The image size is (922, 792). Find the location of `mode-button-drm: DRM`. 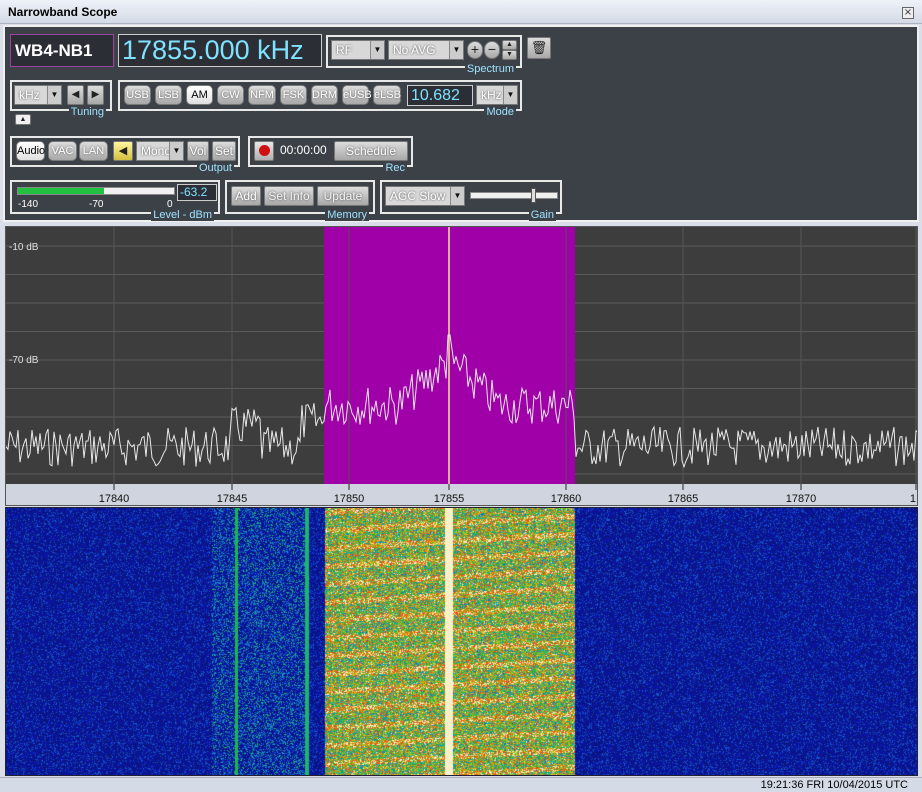

mode-button-drm: DRM is located at coordinates (324, 95).